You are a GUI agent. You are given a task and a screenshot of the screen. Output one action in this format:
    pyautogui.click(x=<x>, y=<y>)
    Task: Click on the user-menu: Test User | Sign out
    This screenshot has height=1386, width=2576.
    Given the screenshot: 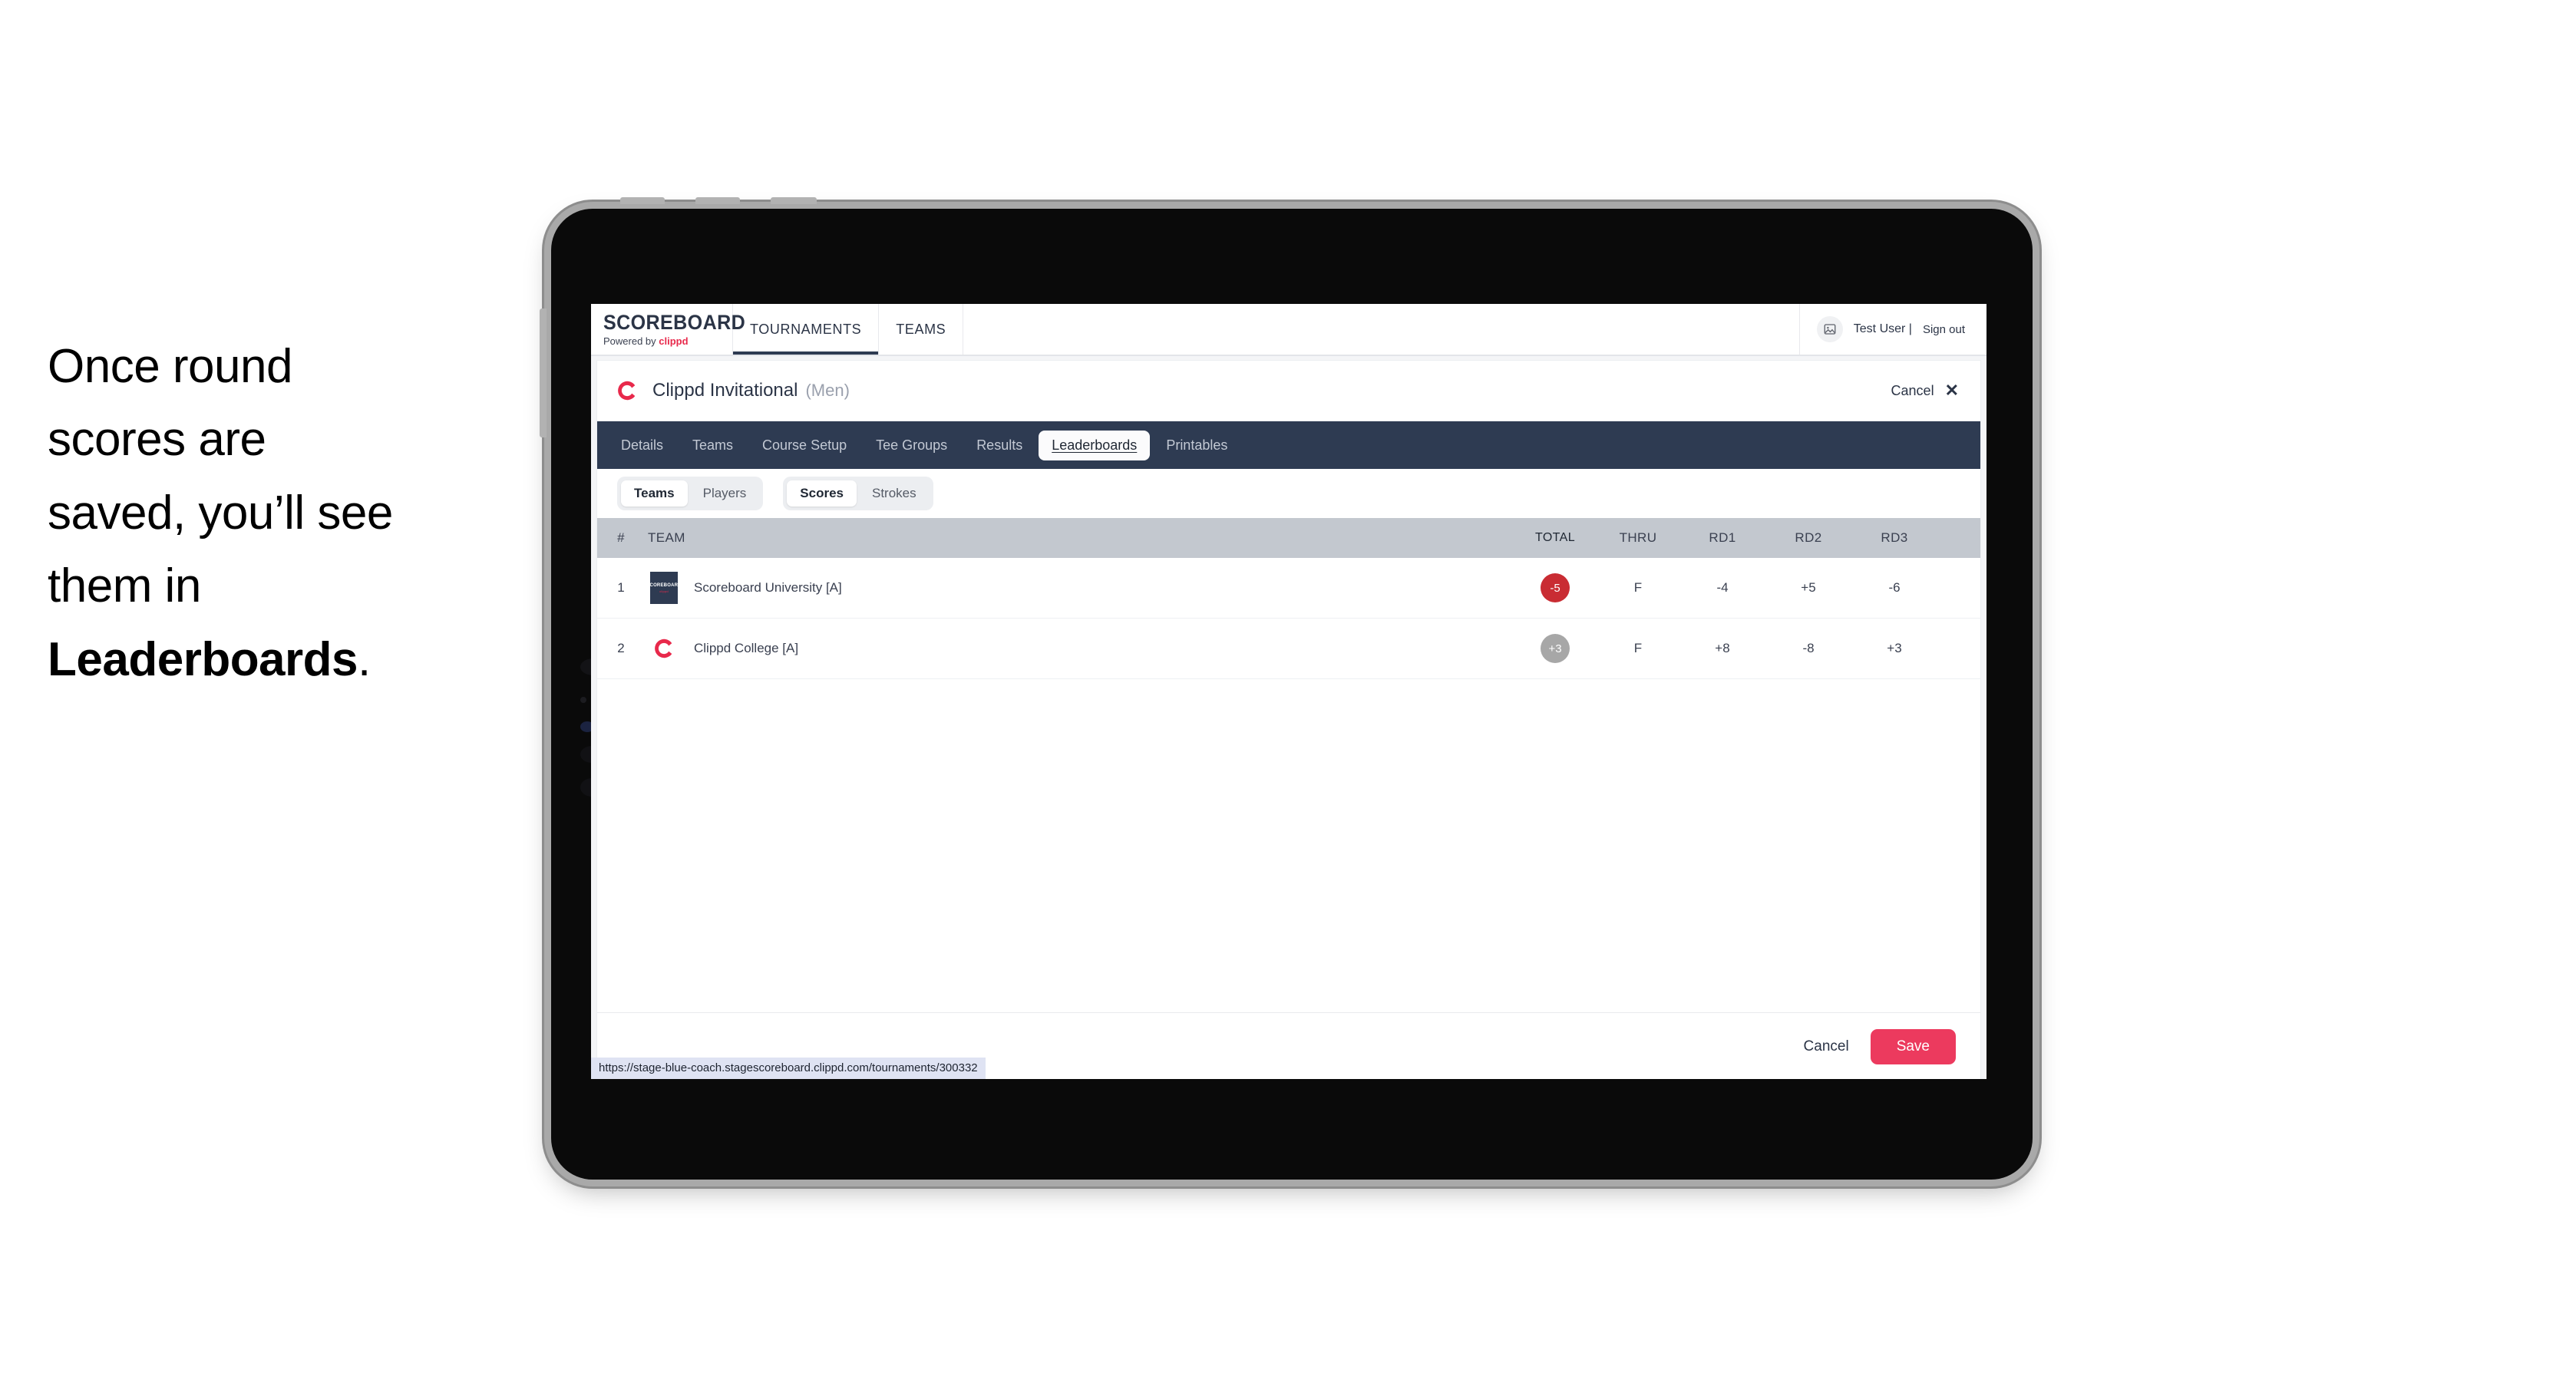 What is the action you would take?
    pyautogui.click(x=1893, y=329)
    